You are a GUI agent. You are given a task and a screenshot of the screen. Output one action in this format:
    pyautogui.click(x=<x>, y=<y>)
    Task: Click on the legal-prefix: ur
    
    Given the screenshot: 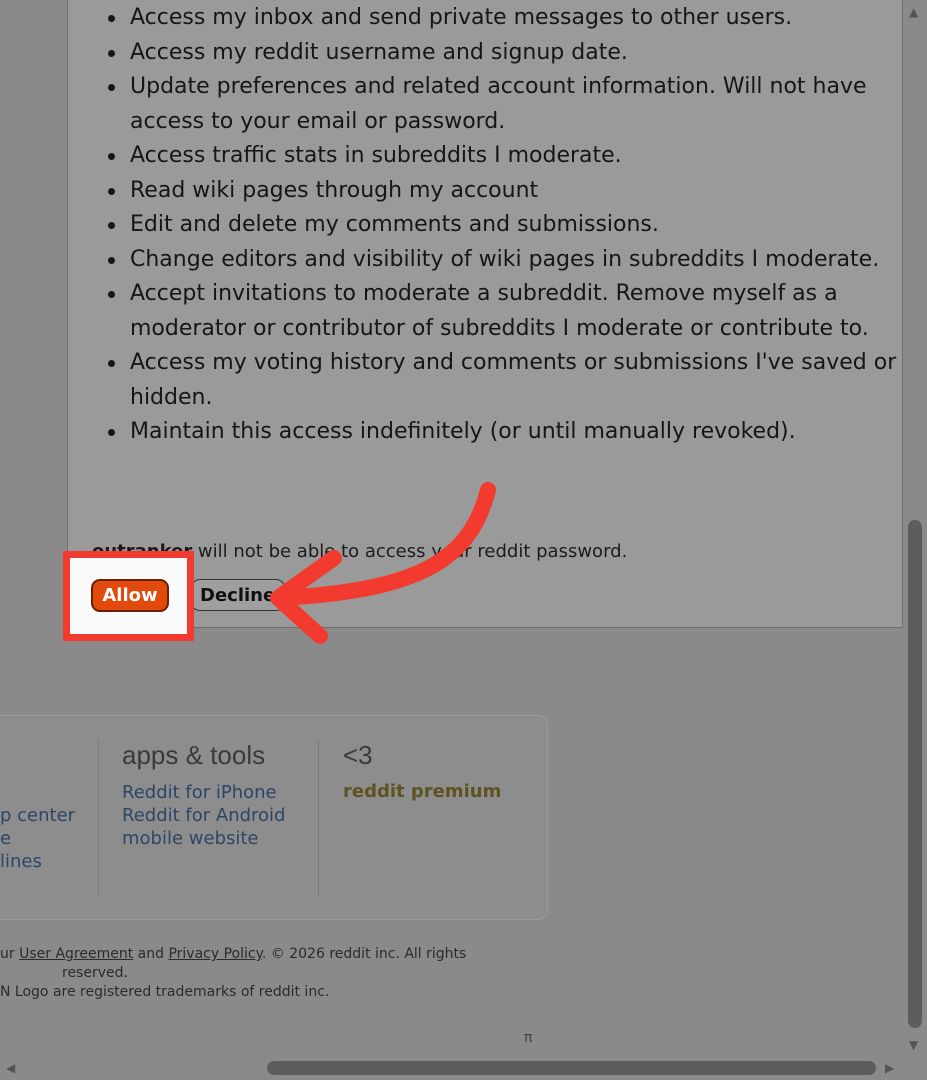 What is the action you would take?
    pyautogui.click(x=10, y=954)
    